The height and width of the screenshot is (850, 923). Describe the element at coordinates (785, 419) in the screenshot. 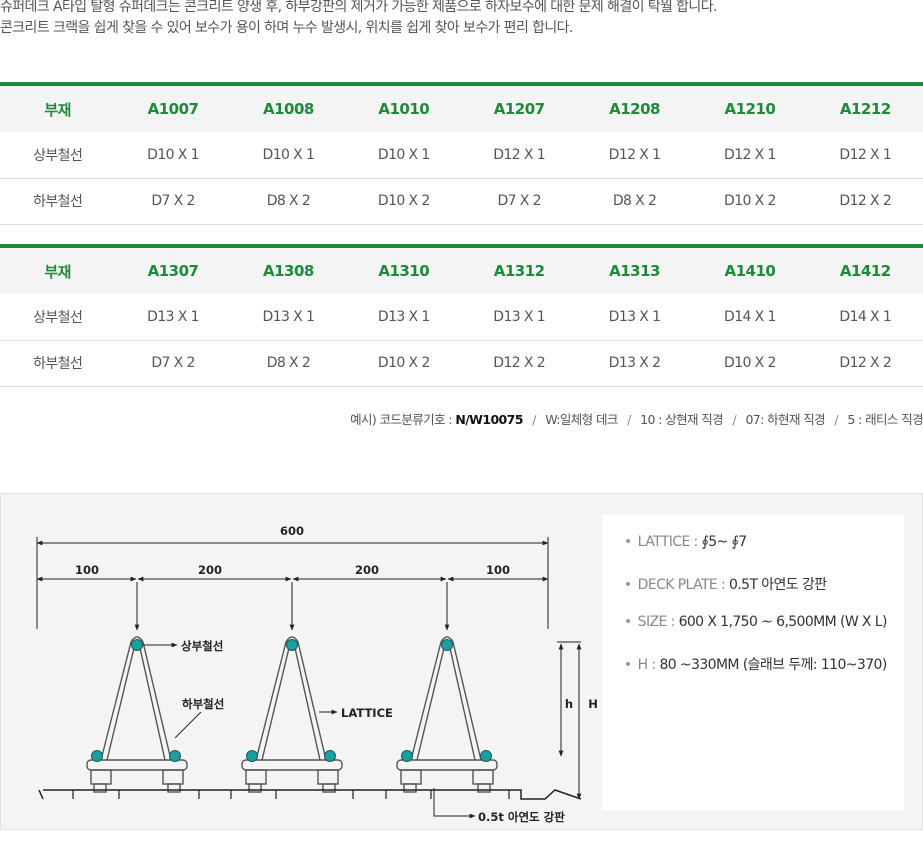

I see `code-part: 07: 하현재 직경` at that location.